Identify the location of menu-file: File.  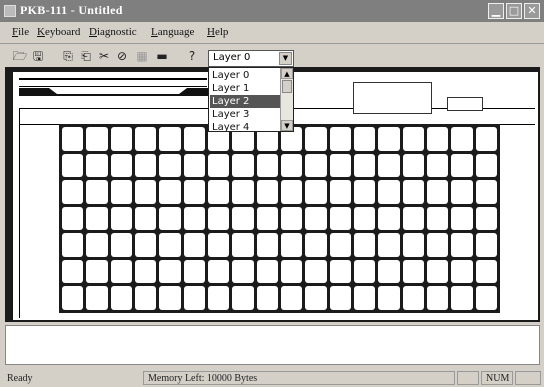
(20, 32).